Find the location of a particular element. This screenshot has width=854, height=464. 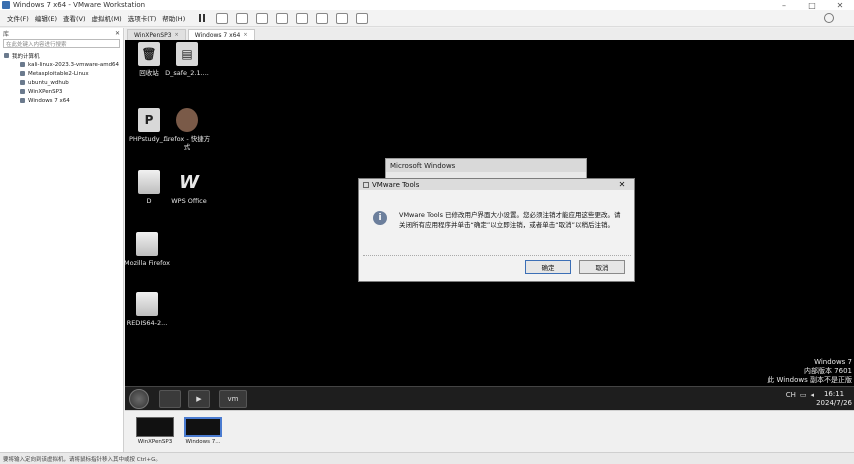

snapshot-icon is located at coordinates (242, 18).